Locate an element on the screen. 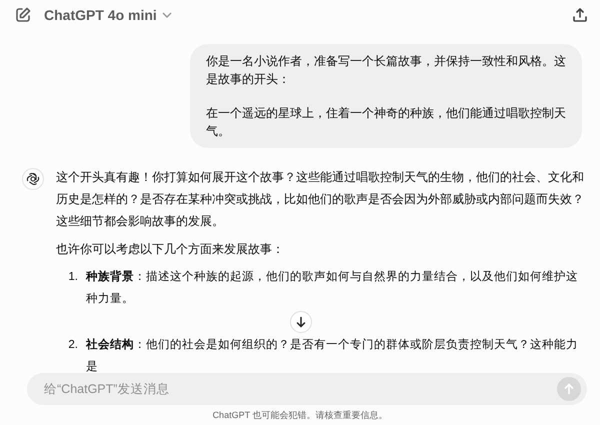 The image size is (600, 425). arrow-down-icon is located at coordinates (301, 322).